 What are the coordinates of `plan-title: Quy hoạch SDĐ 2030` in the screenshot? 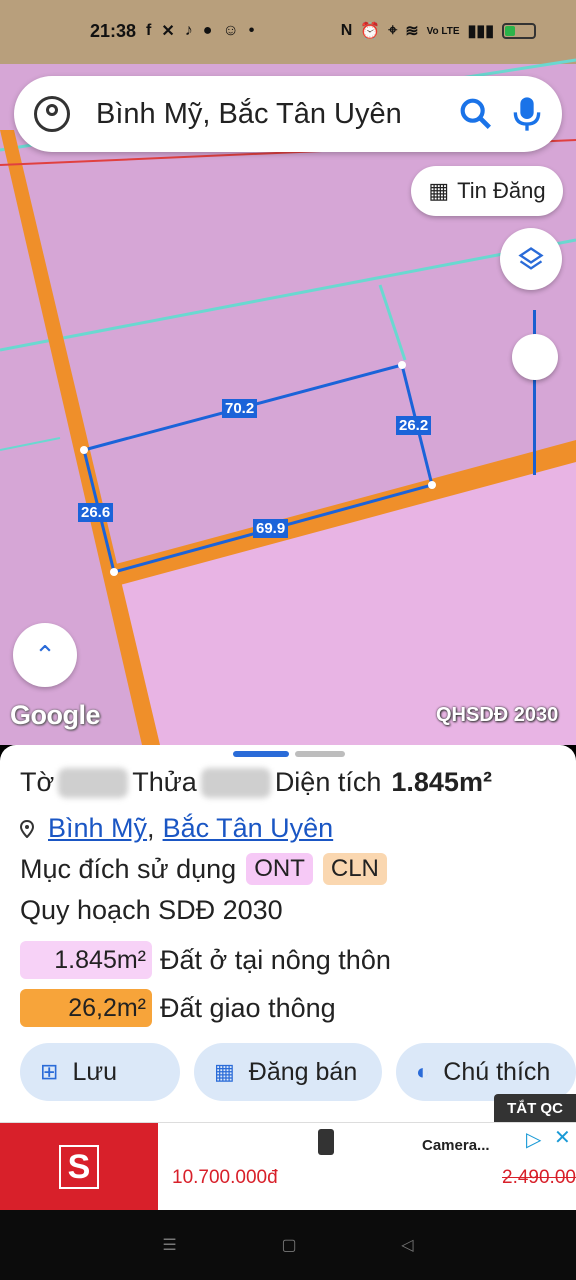 It's located at (151, 910).